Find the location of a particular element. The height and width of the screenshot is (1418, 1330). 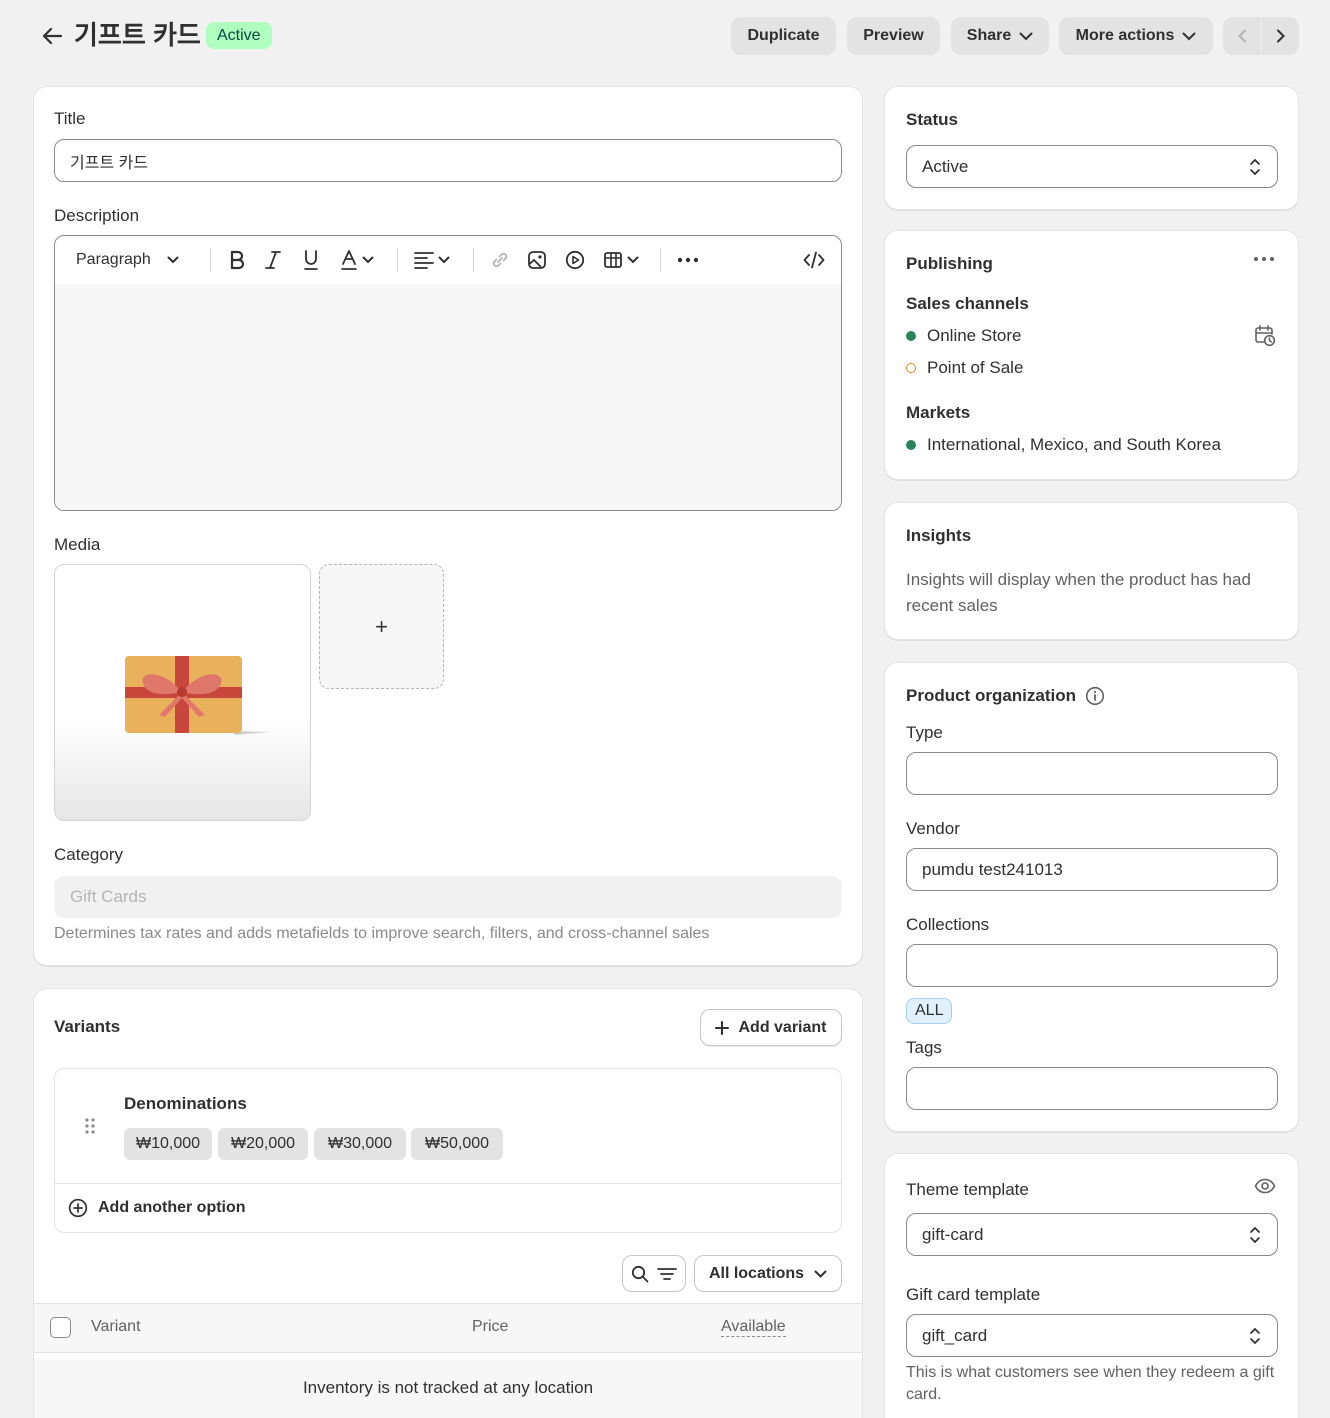

markets-value: International, Mexico, and South Korea is located at coordinates (1074, 444).